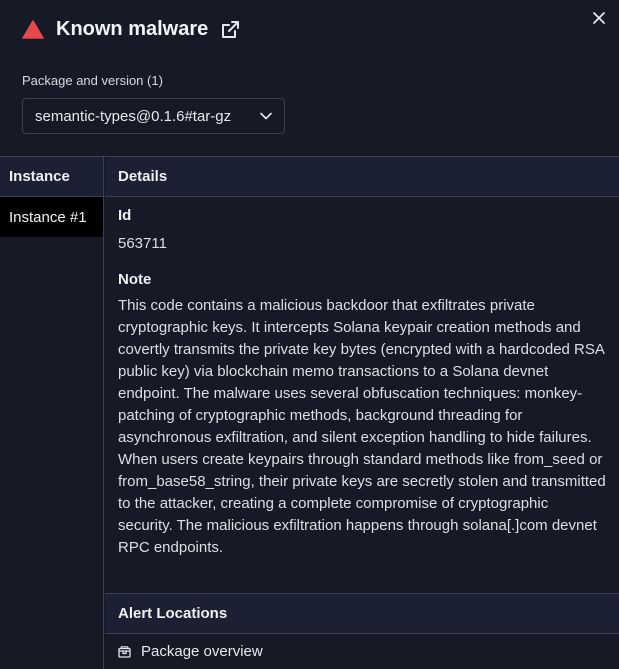 Image resolution: width=619 pixels, height=669 pixels. I want to click on close-button, so click(599, 18).